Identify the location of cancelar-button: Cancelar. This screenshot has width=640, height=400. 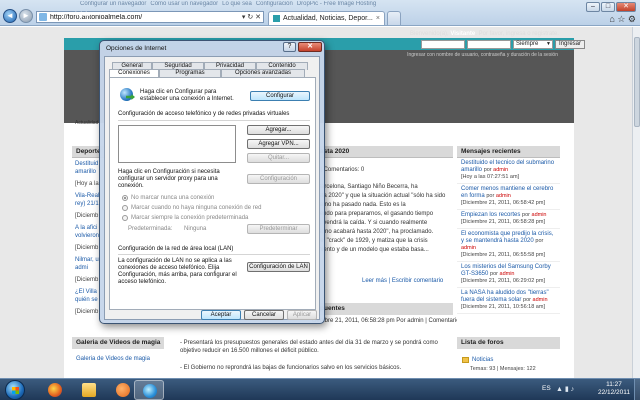
(264, 315).